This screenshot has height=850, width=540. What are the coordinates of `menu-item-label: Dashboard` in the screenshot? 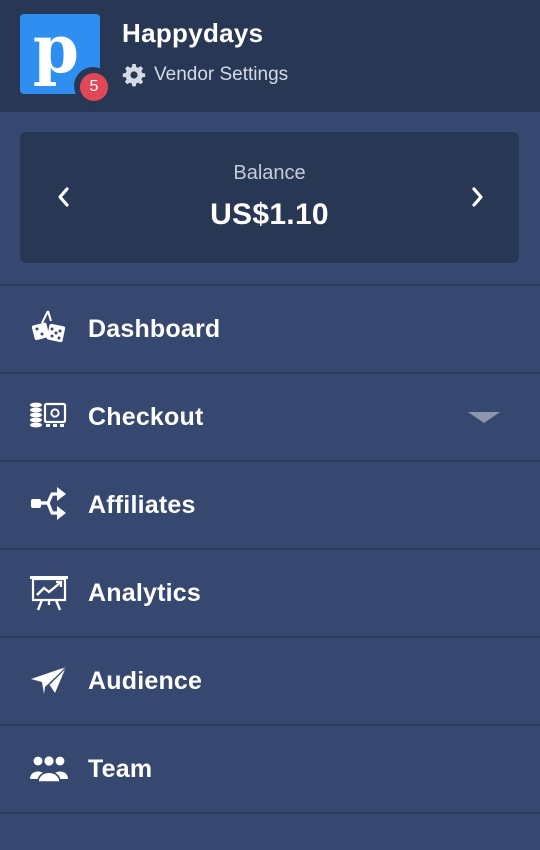 It's located at (154, 329).